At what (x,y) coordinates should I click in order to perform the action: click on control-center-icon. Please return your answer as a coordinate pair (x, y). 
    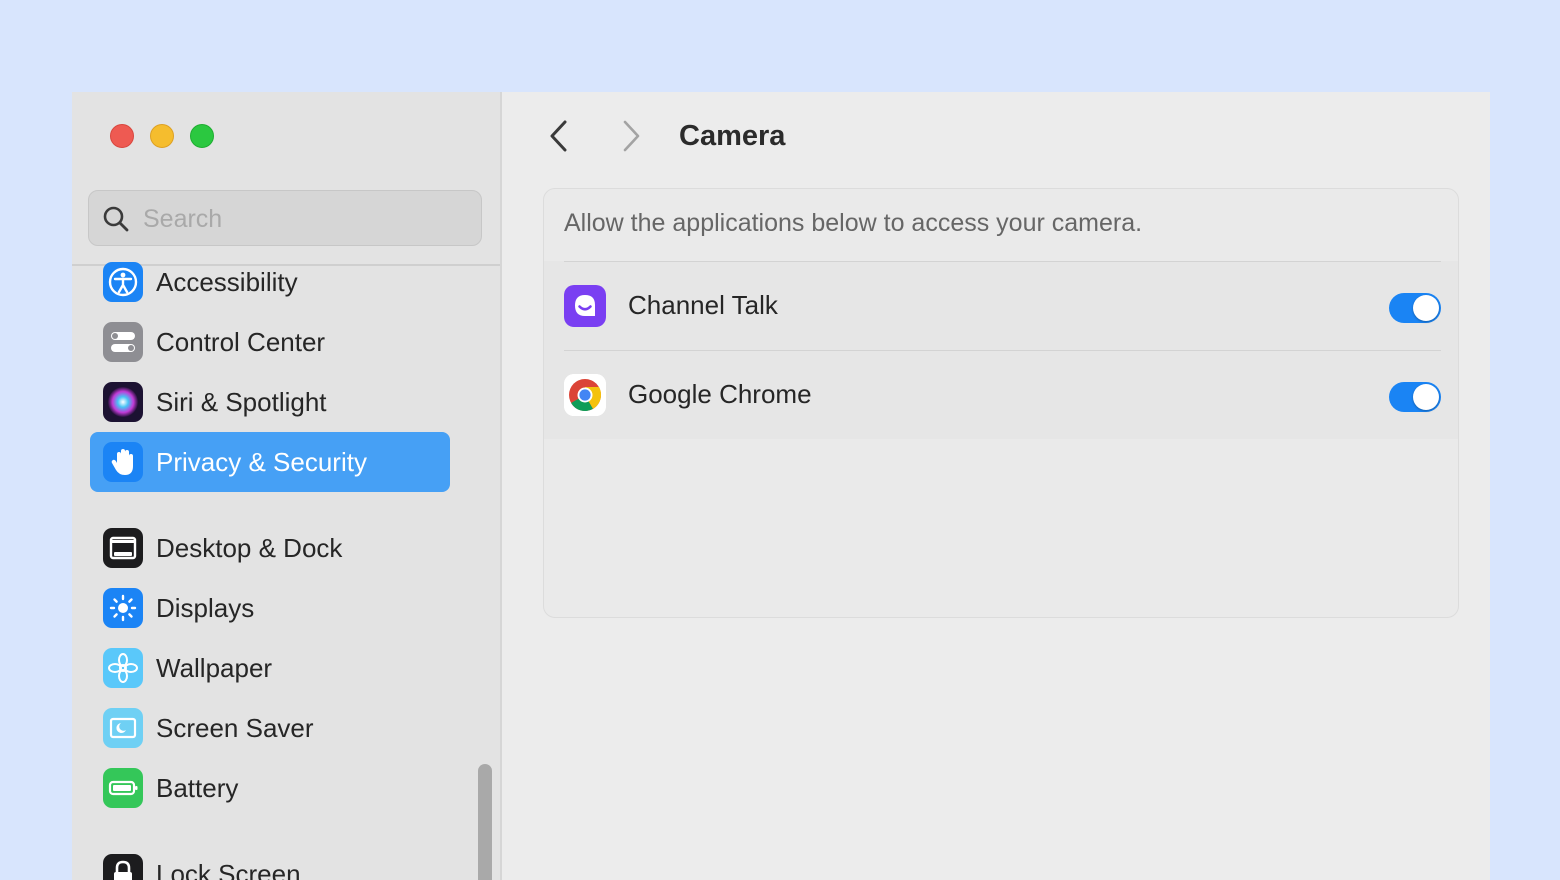
    Looking at the image, I should click on (123, 342).